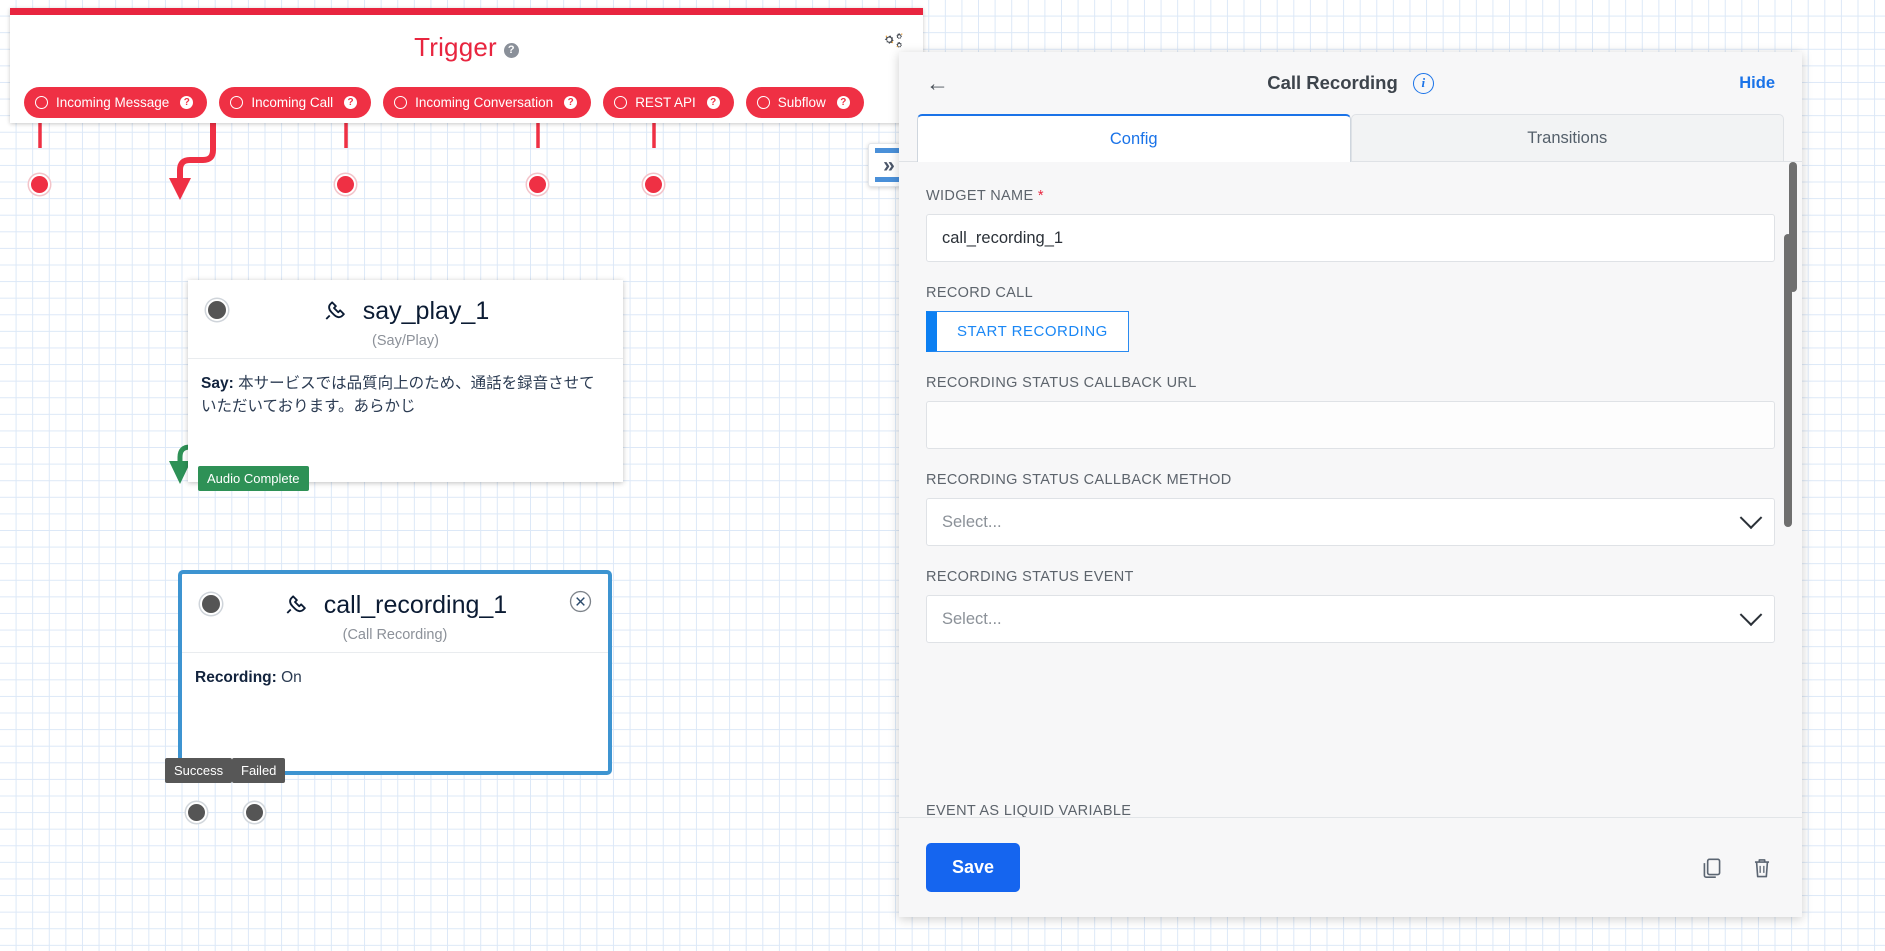 This screenshot has height=951, width=1885. Describe the element at coordinates (1350, 425) in the screenshot. I see `callback-url-input` at that location.